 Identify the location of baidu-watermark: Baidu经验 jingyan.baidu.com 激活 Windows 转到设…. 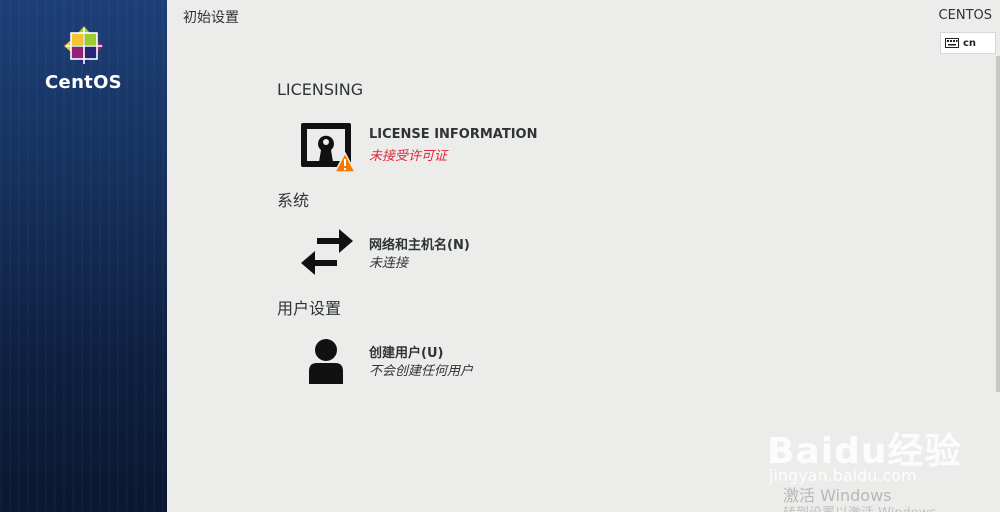
(883, 456).